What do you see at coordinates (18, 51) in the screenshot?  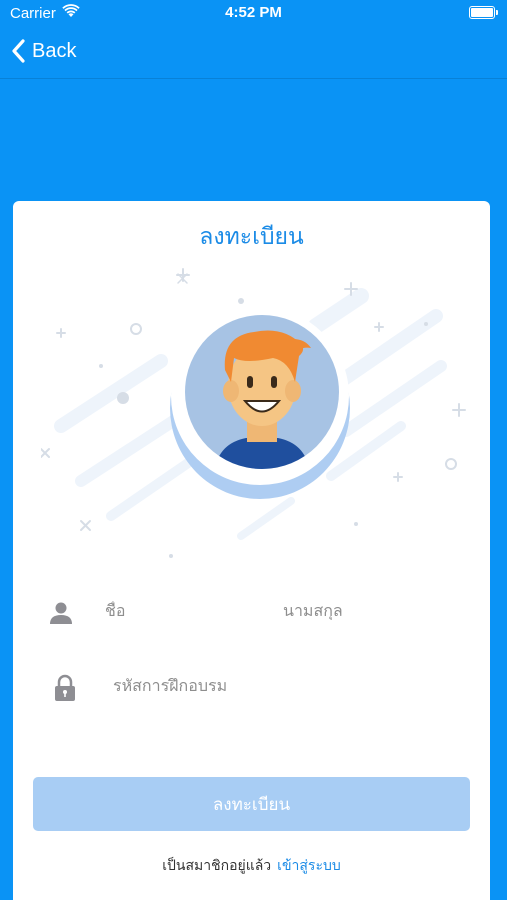 I see `chevron-left-icon` at bounding box center [18, 51].